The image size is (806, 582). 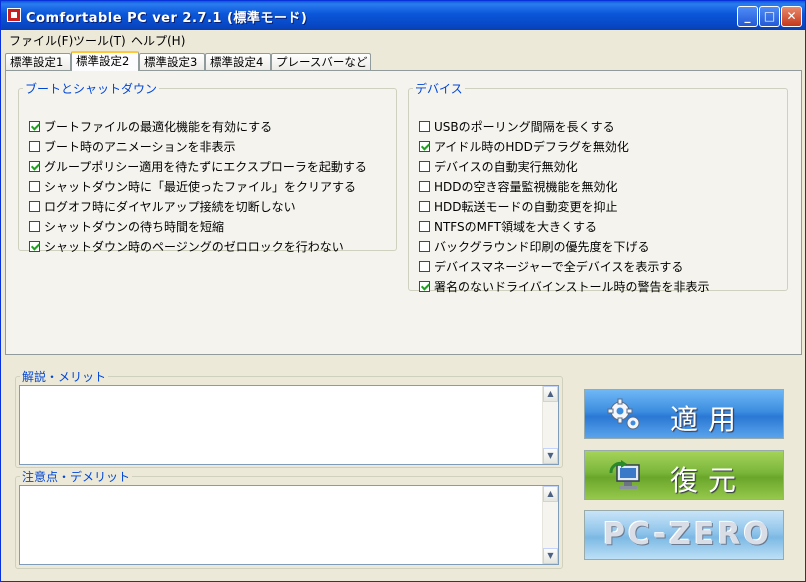 I want to click on checkbox-label: シャットダウンの待ち時間を短縮, so click(x=134, y=227).